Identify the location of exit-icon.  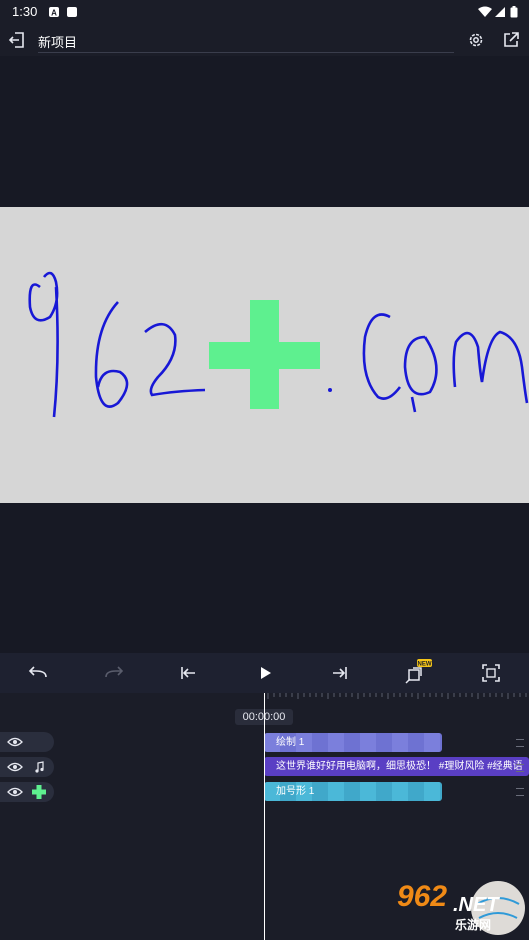
(16, 40).